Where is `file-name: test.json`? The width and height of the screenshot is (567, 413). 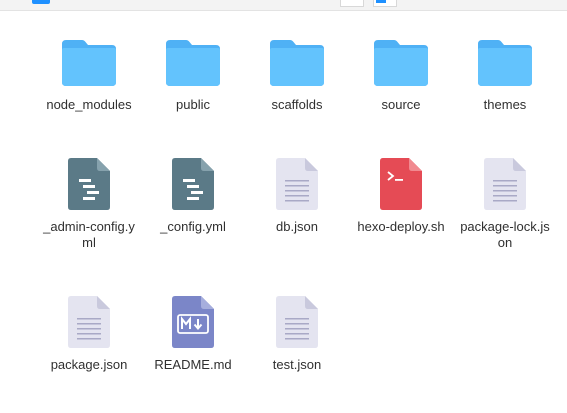 file-name: test.json is located at coordinates (297, 364).